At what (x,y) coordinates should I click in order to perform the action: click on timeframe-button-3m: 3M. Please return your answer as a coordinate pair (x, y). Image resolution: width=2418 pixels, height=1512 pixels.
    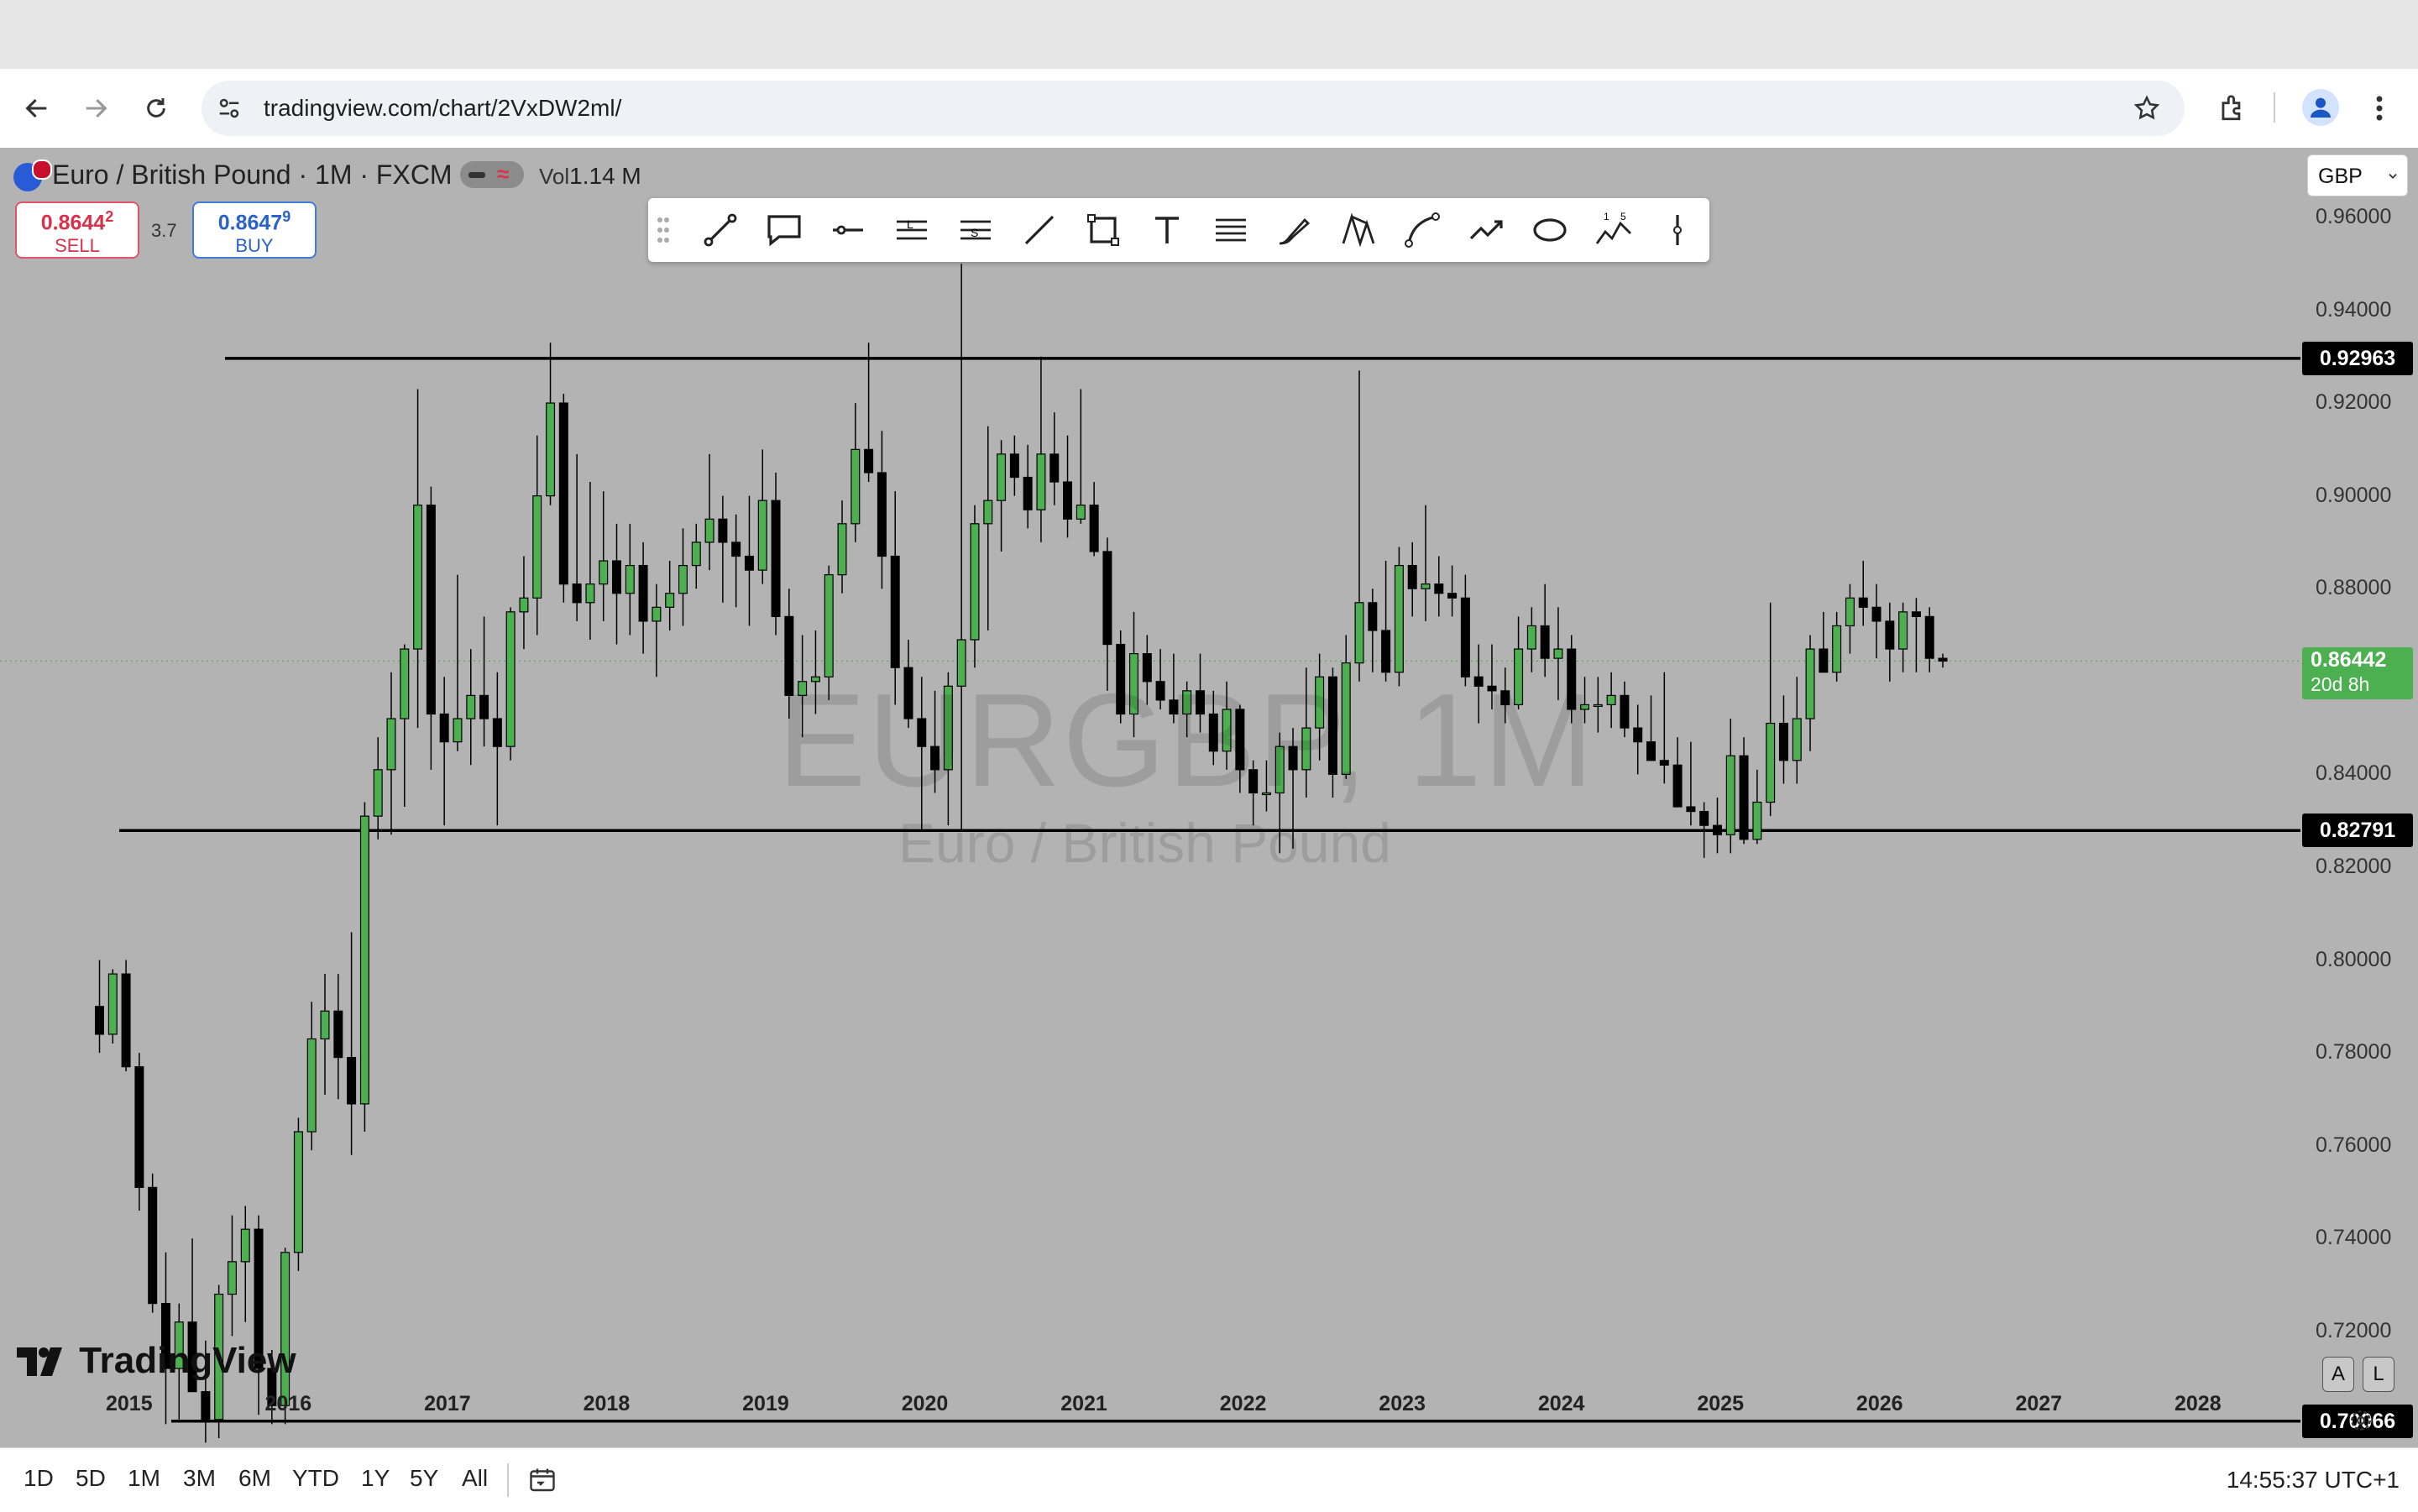
    Looking at the image, I should click on (199, 1478).